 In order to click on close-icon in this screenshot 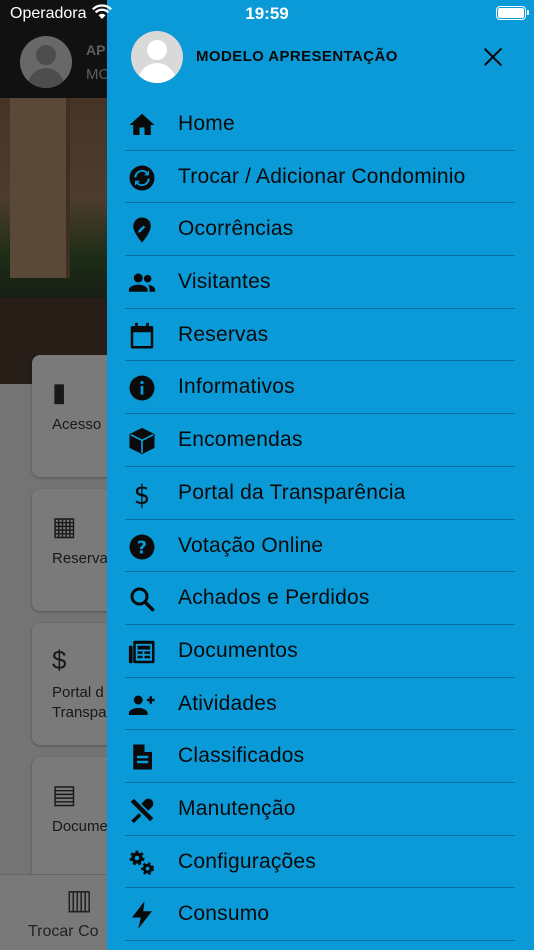, I will do `click(493, 57)`.